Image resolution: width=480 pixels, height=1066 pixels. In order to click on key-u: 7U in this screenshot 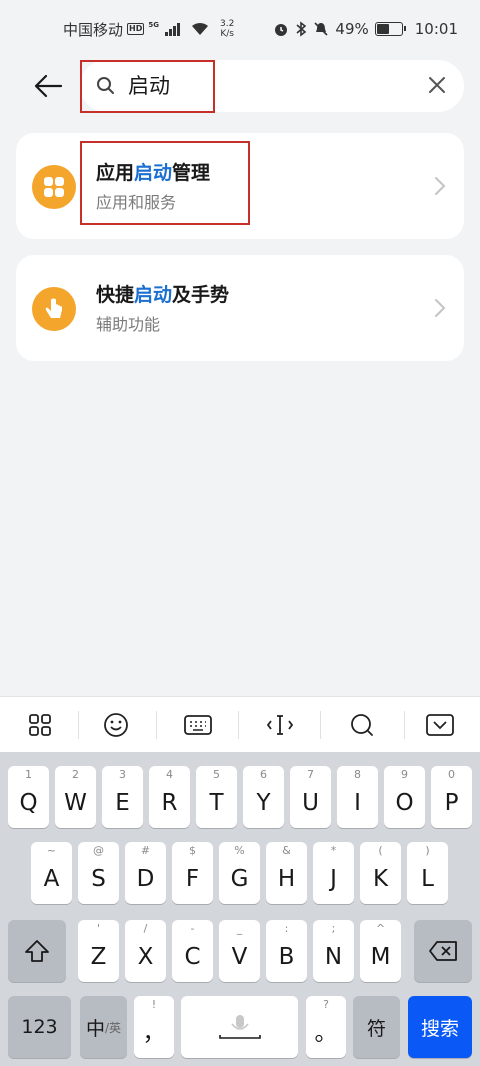, I will do `click(310, 797)`.